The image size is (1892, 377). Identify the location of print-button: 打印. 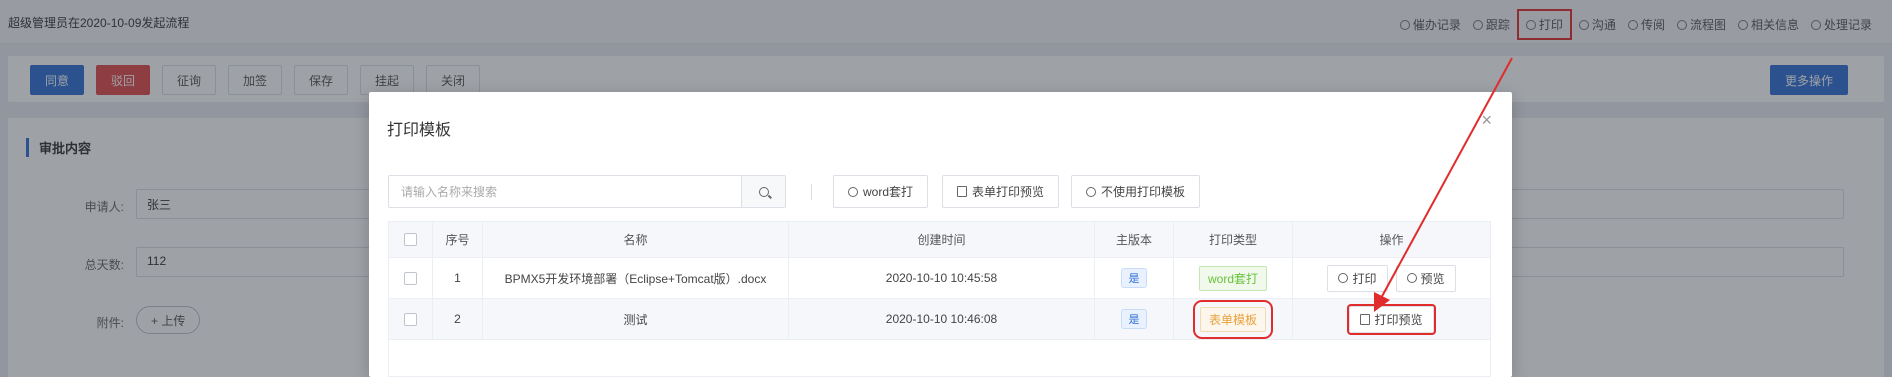
(1357, 278).